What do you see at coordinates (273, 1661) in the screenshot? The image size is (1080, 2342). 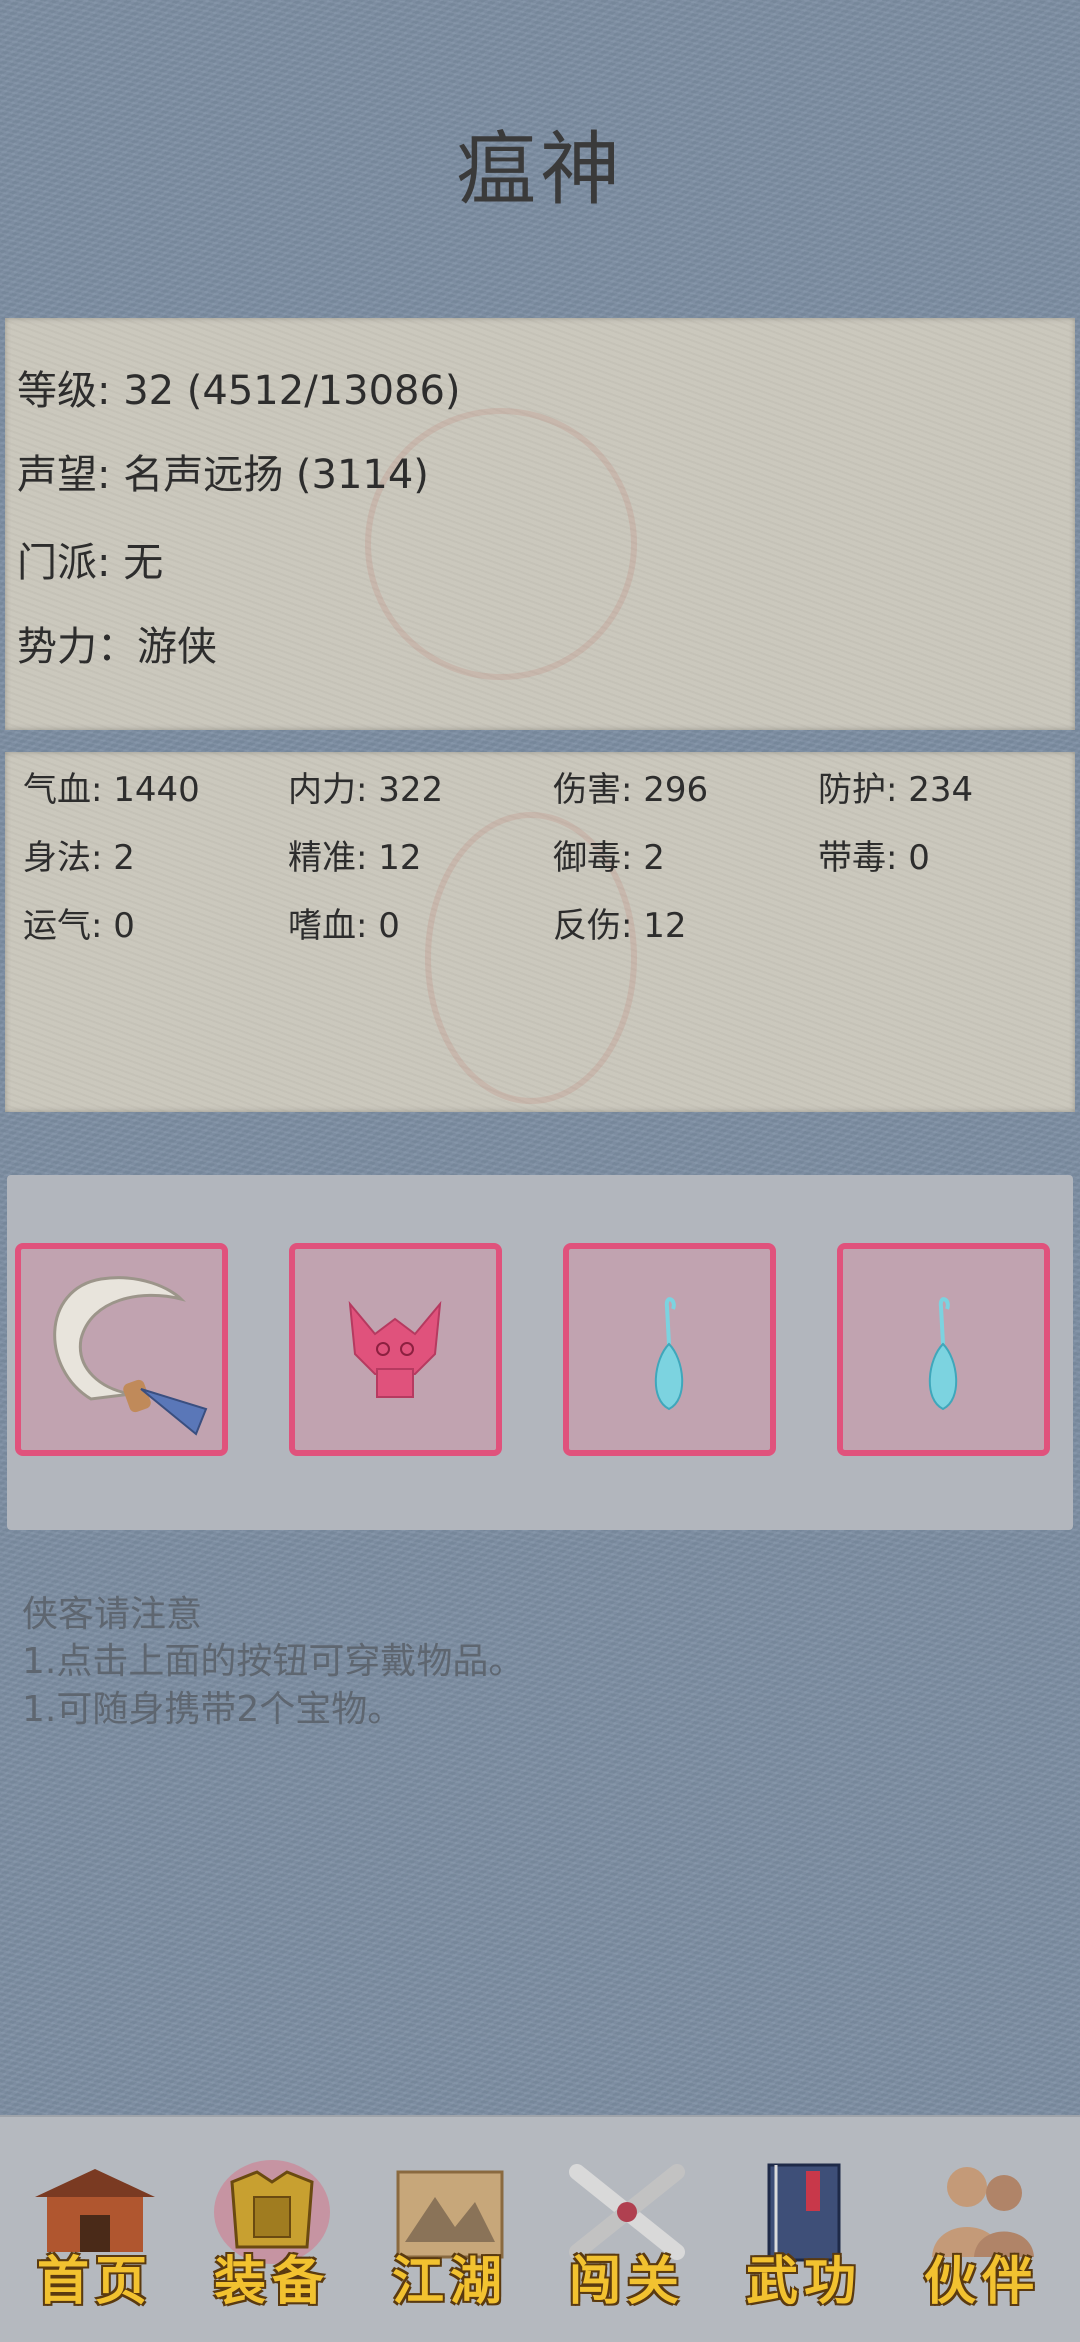 I see `notice-line-1: 1.点击上面的按钮可穿戴物品。` at bounding box center [273, 1661].